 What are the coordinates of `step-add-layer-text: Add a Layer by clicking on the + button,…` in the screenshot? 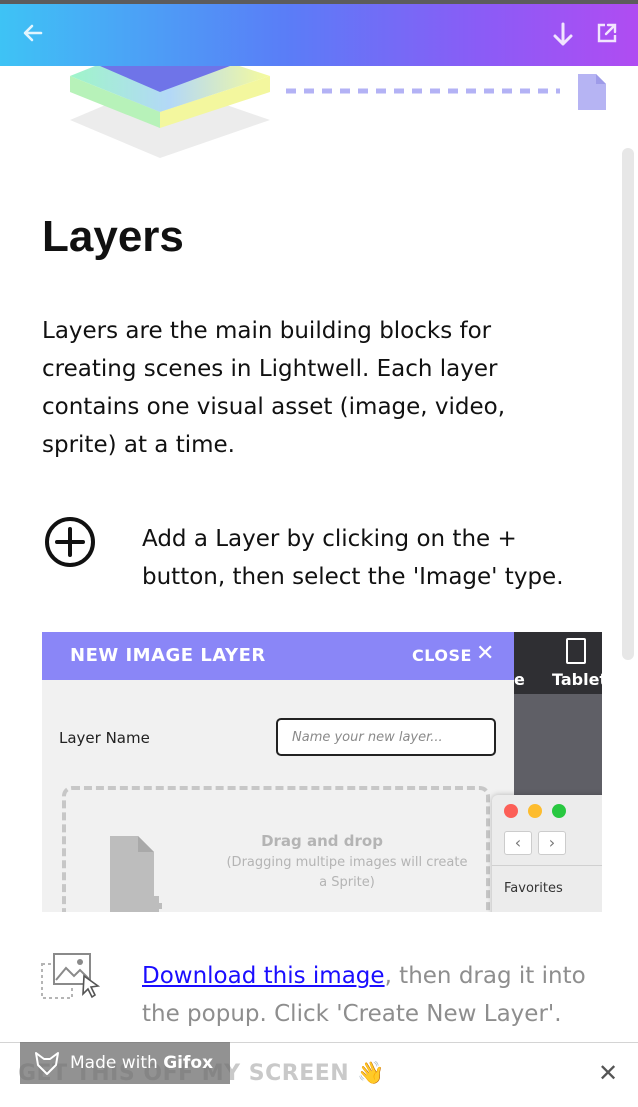 It's located at (353, 558).